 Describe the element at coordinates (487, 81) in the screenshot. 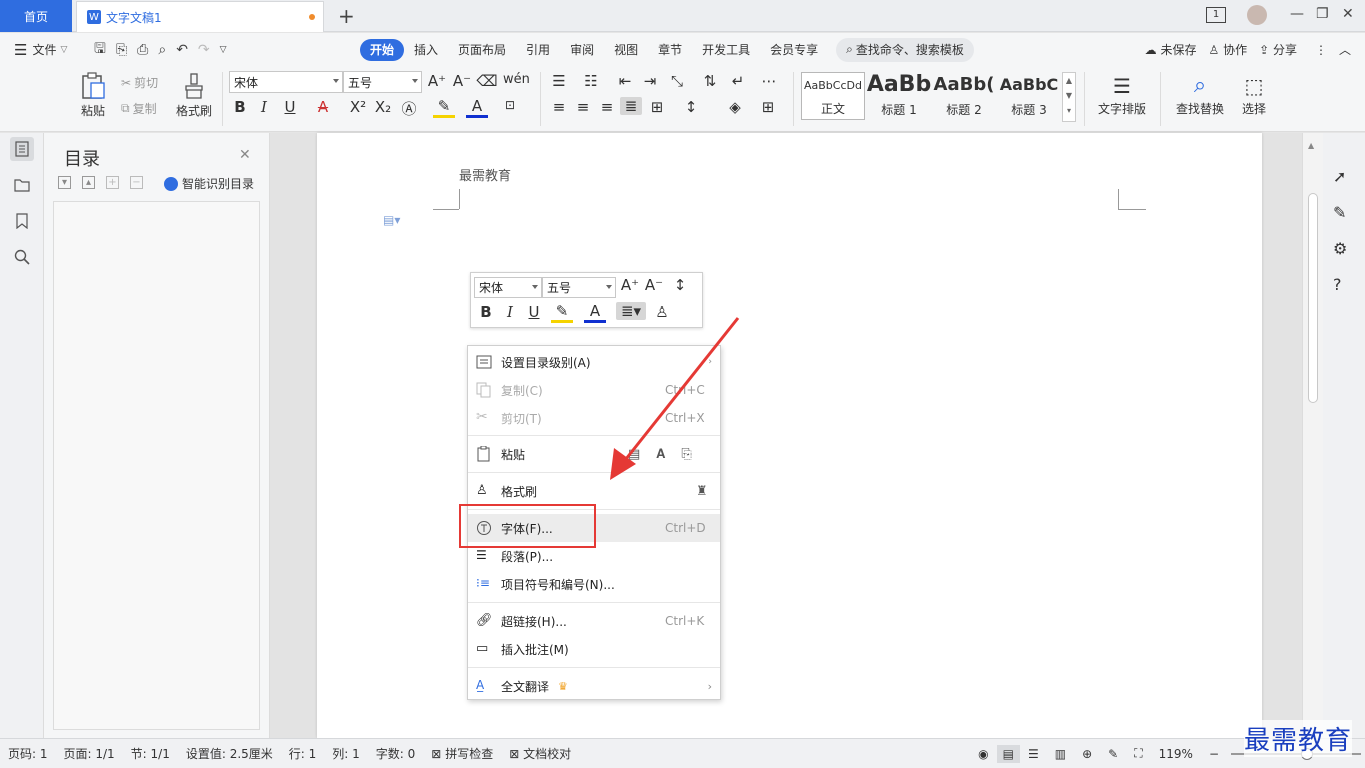

I see `clear-format-icon: ⌫` at that location.